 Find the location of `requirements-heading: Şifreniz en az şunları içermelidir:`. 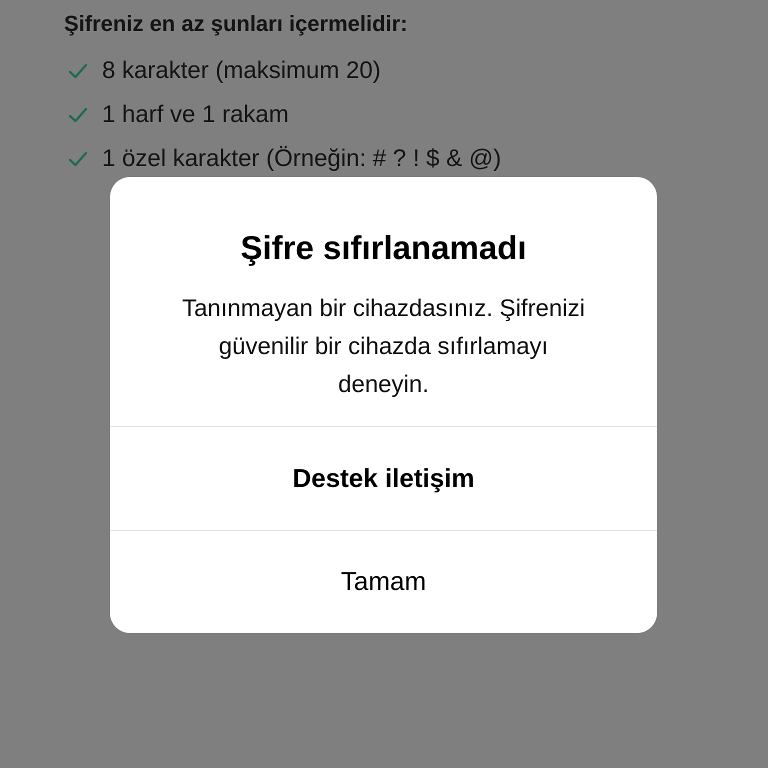

requirements-heading: Şifreniz en az şunları içermelidir: is located at coordinates (236, 24).